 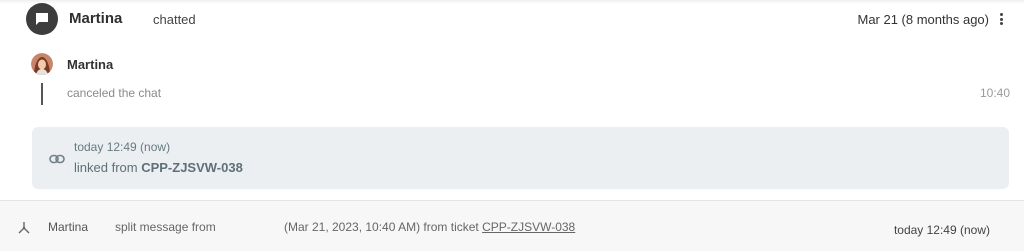 I want to click on linked-ticket: CPP-ZJSVW-038, so click(x=192, y=167).